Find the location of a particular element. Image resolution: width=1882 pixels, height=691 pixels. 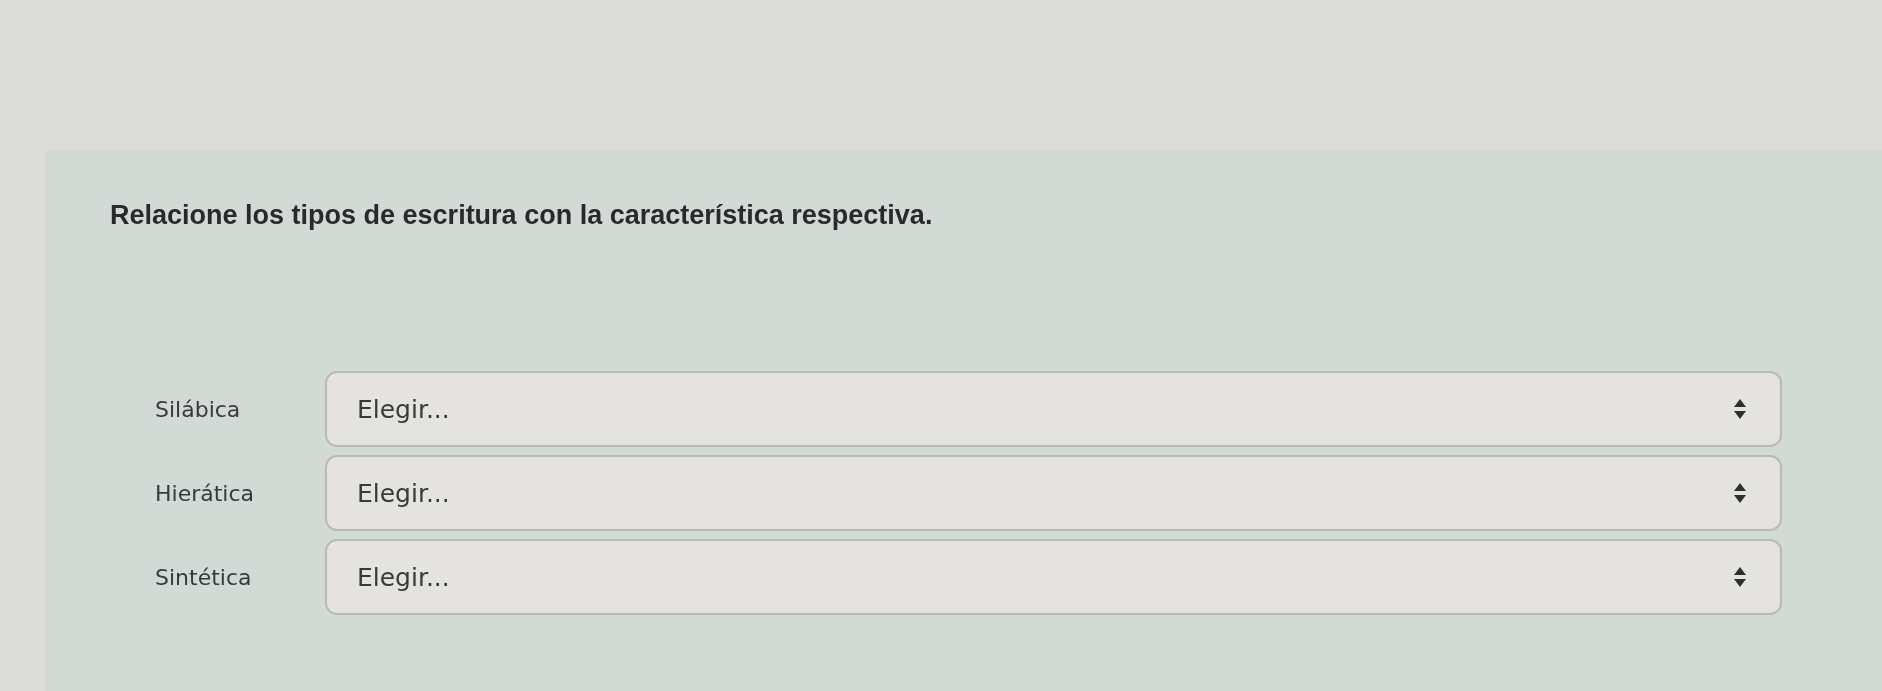

item-label: Hierática is located at coordinates (205, 493).